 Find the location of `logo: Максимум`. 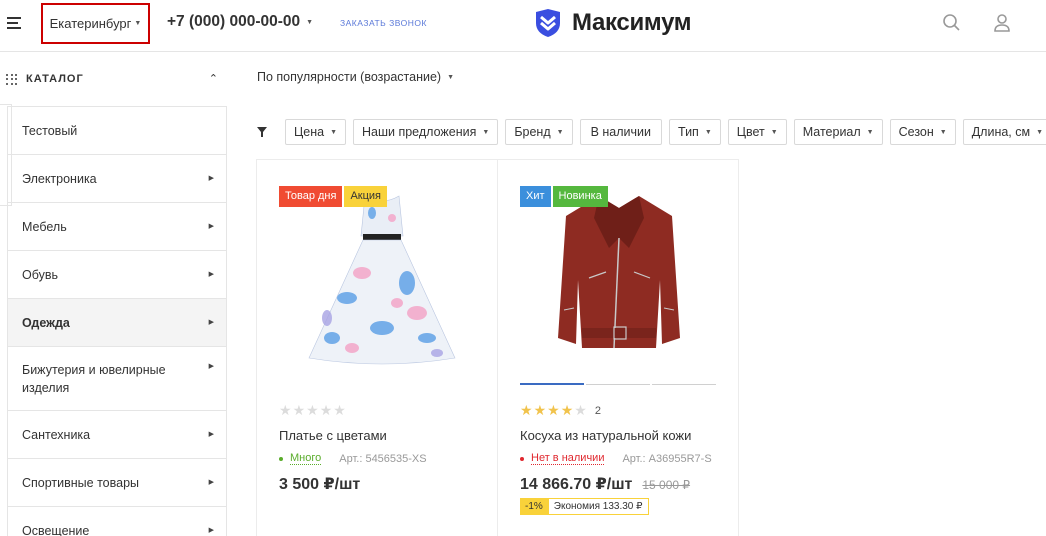

logo: Максимум is located at coordinates (612, 23).